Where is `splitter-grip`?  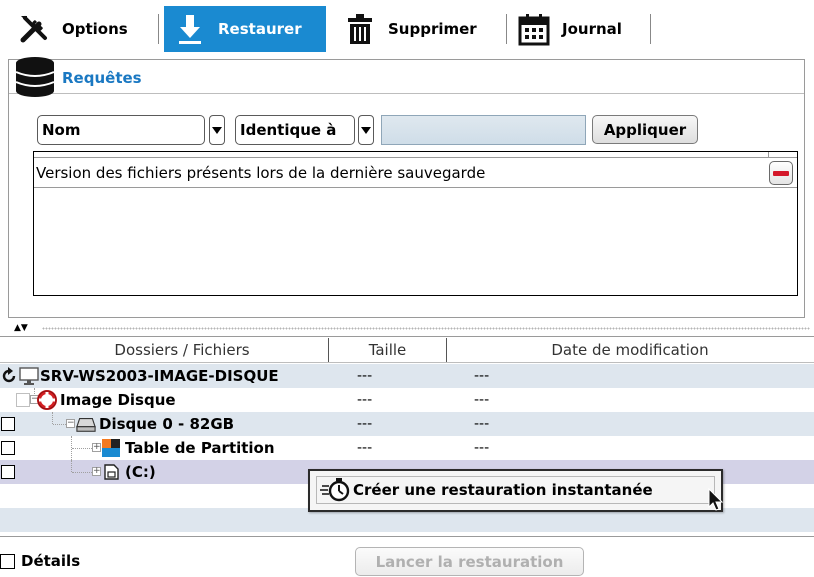 splitter-grip is located at coordinates (426, 328).